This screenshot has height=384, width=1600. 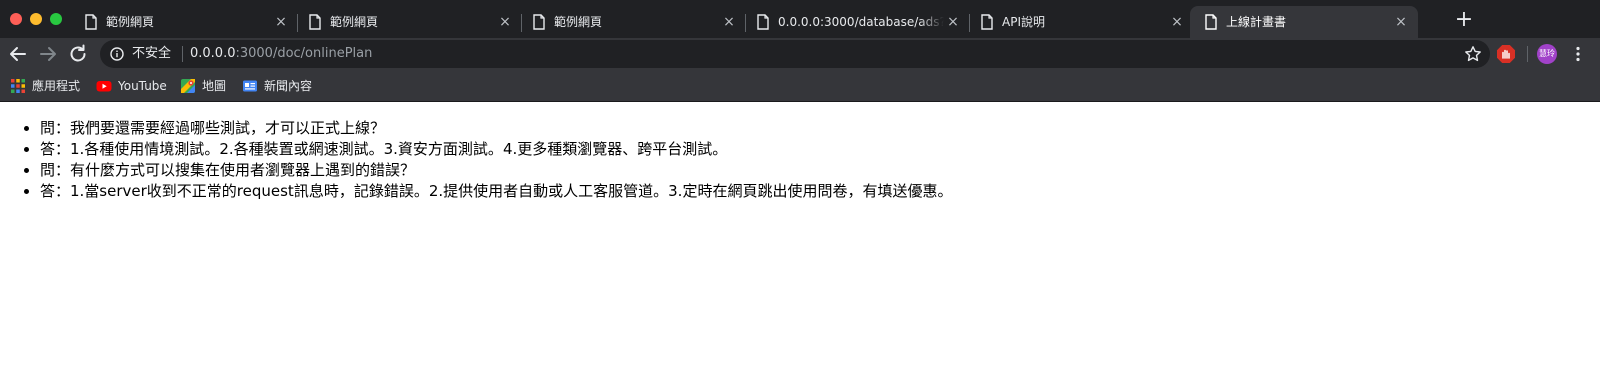 What do you see at coordinates (1473, 54) in the screenshot?
I see `bookmark-star-icon` at bounding box center [1473, 54].